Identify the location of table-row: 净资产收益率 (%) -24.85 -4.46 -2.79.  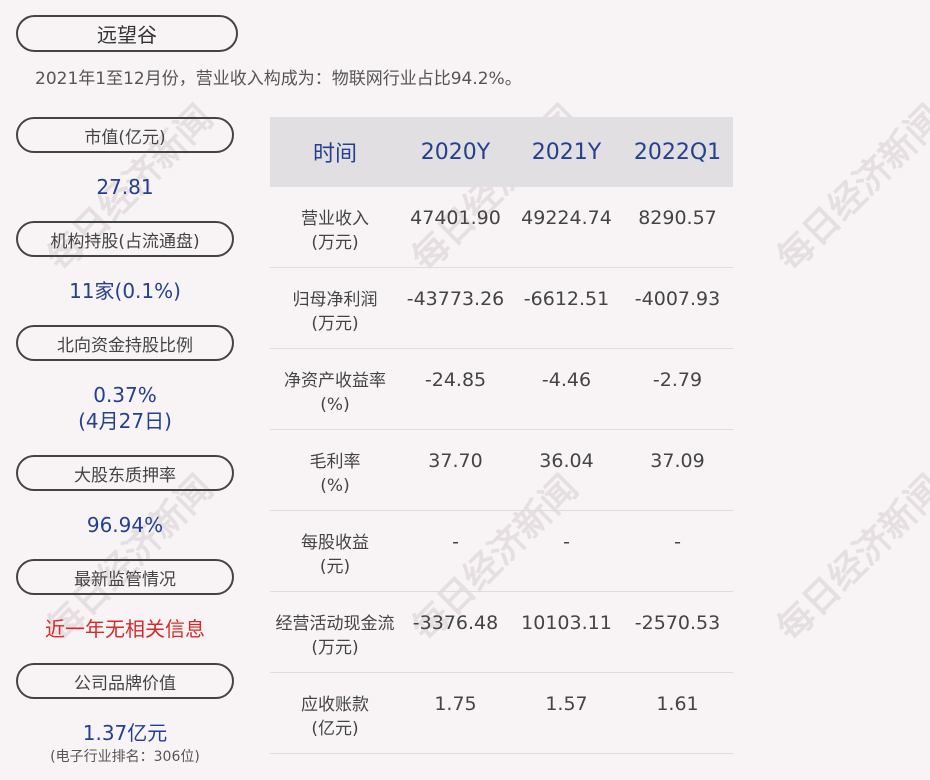
(501, 389).